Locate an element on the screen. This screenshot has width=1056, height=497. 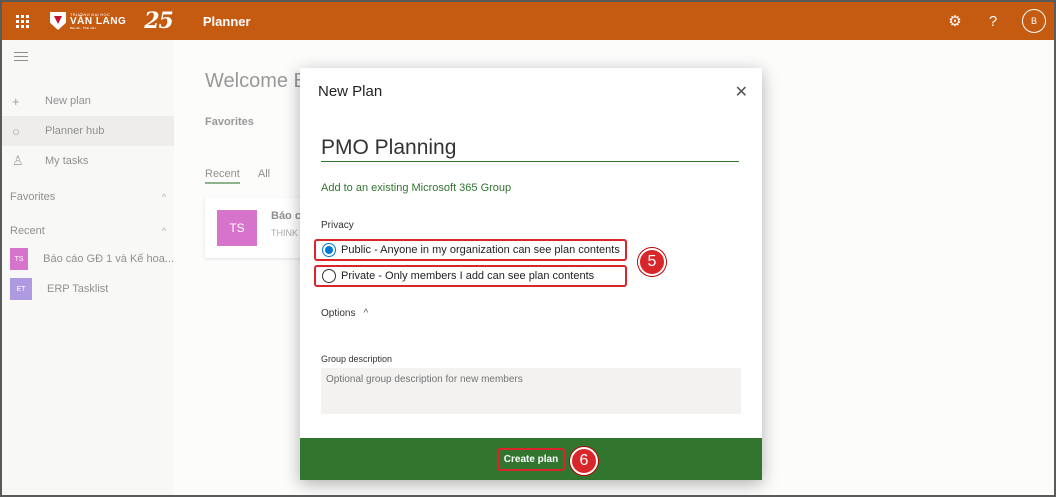
dialog-footer: Create plan is located at coordinates (531, 459).